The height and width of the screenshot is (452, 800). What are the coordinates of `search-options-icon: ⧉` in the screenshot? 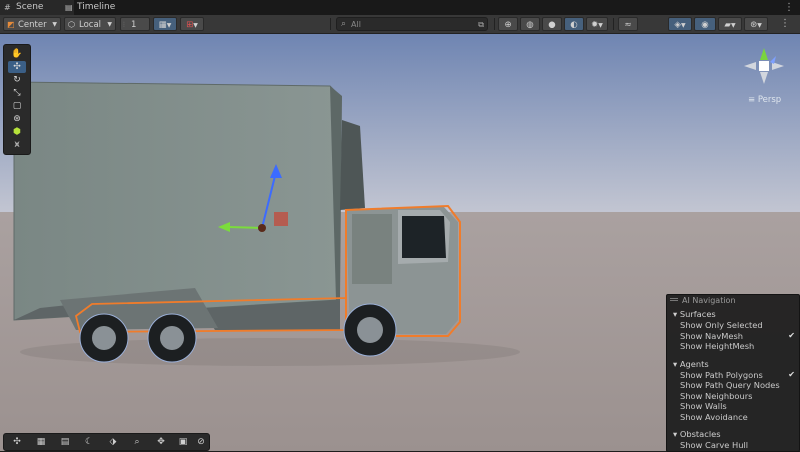 It's located at (481, 24).